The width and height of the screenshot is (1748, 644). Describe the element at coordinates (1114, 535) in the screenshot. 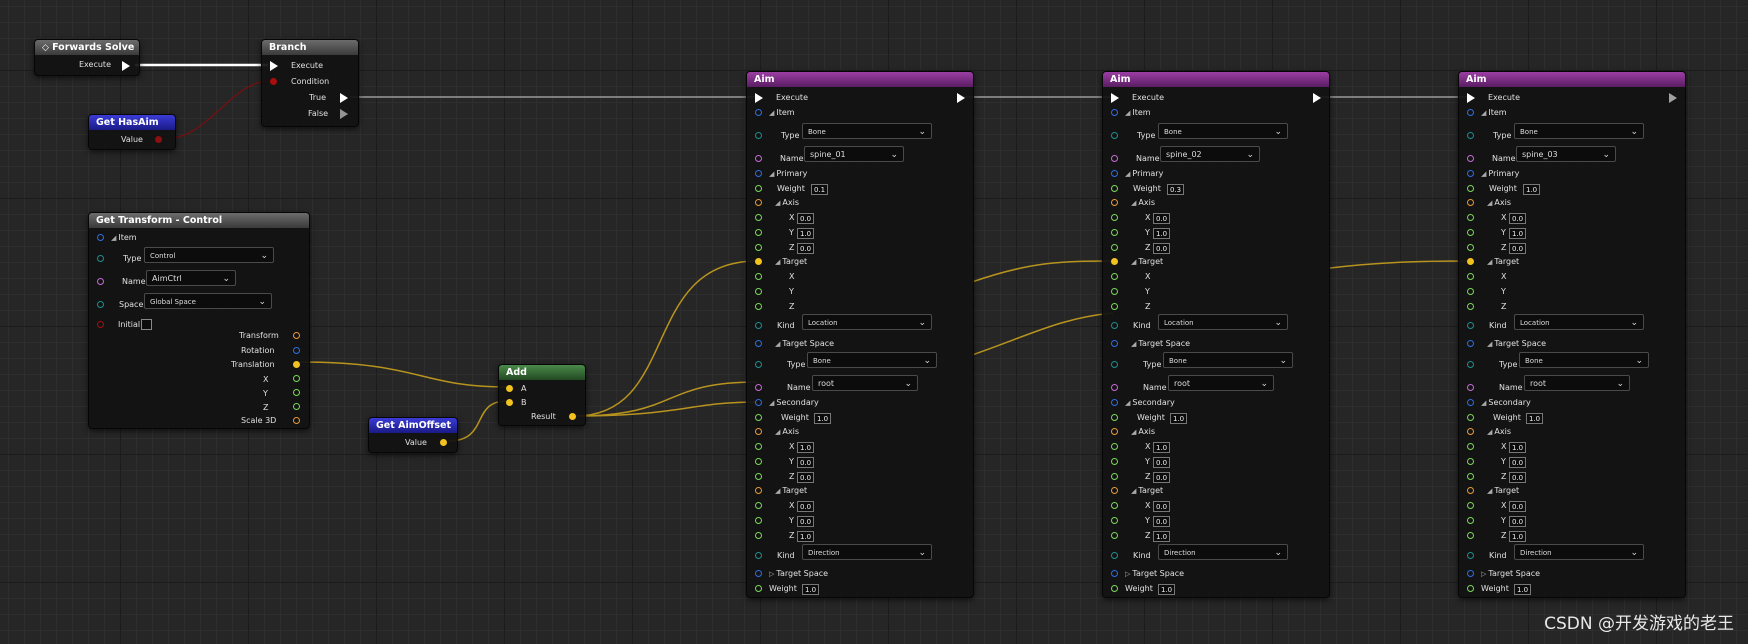

I see `s-target-z-pin` at that location.